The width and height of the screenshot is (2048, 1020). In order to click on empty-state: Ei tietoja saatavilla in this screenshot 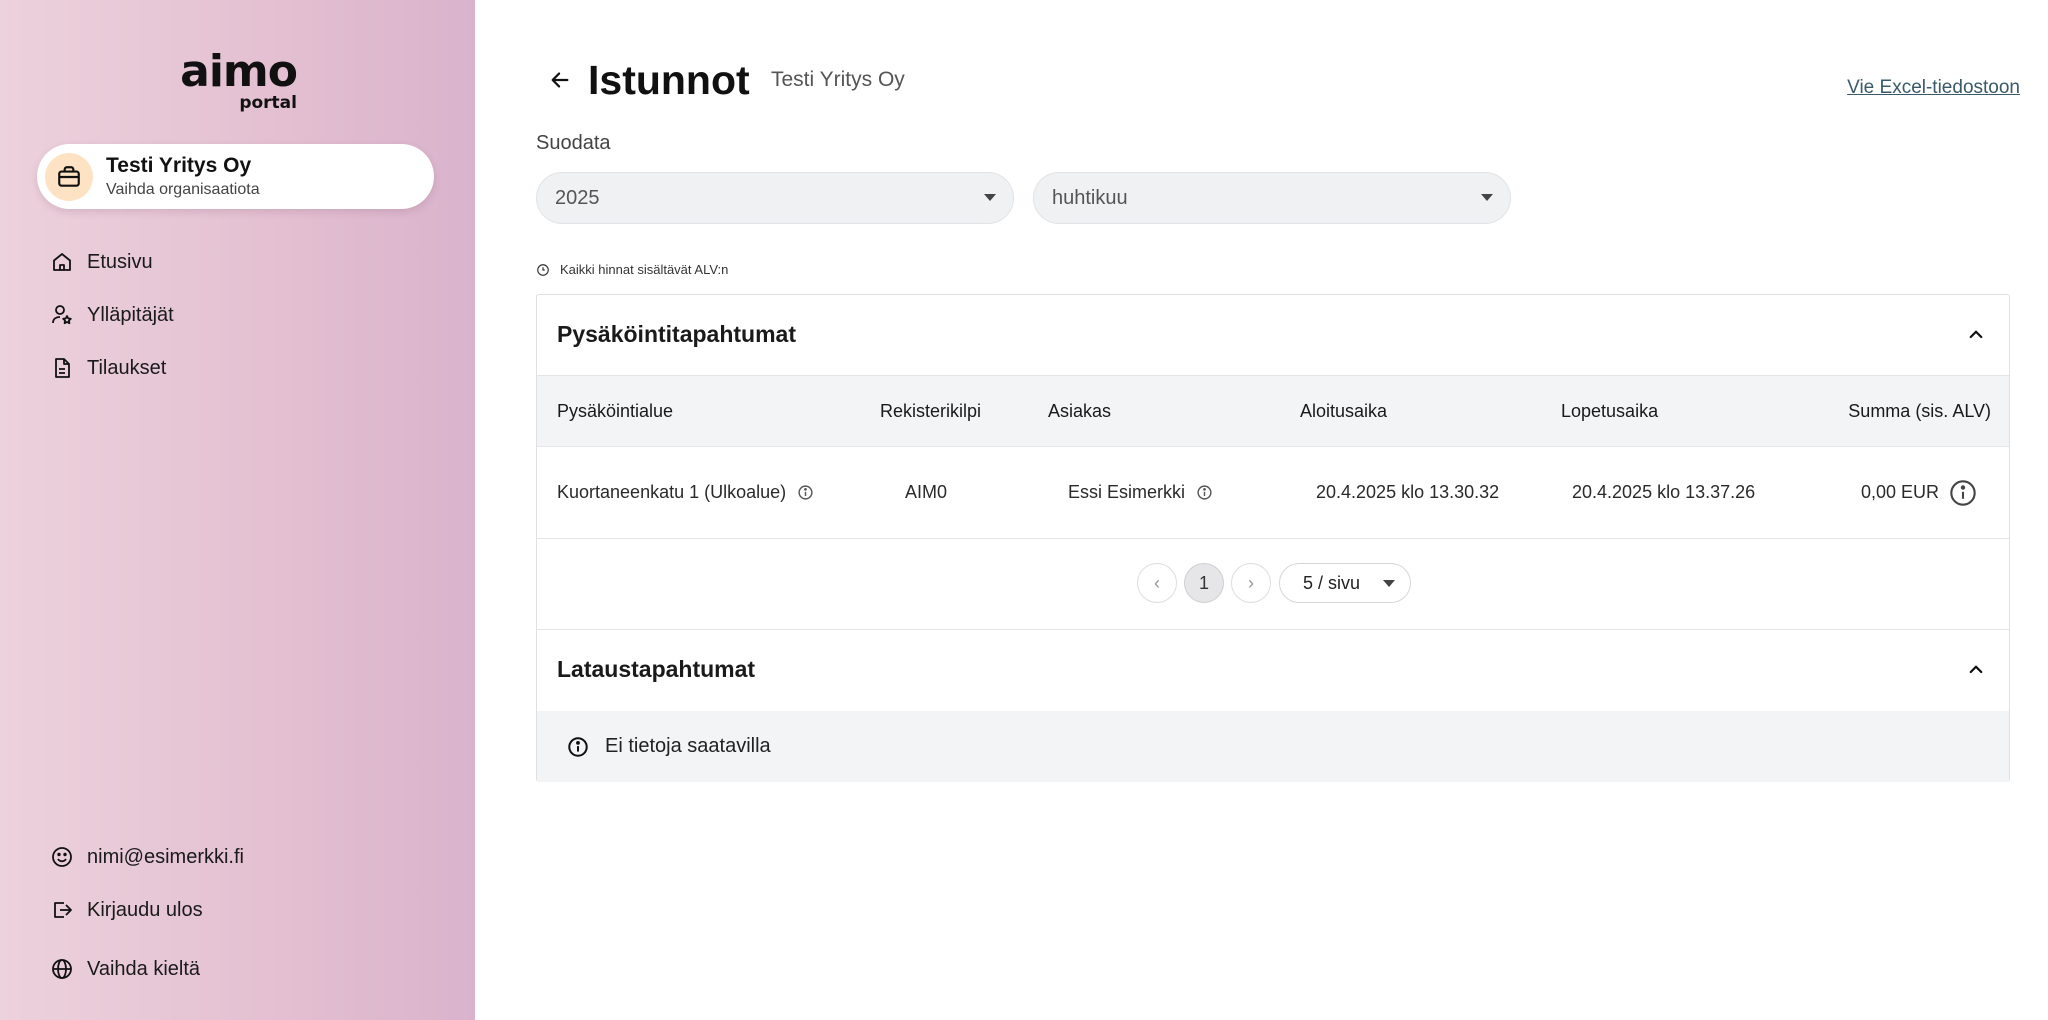, I will do `click(1273, 746)`.